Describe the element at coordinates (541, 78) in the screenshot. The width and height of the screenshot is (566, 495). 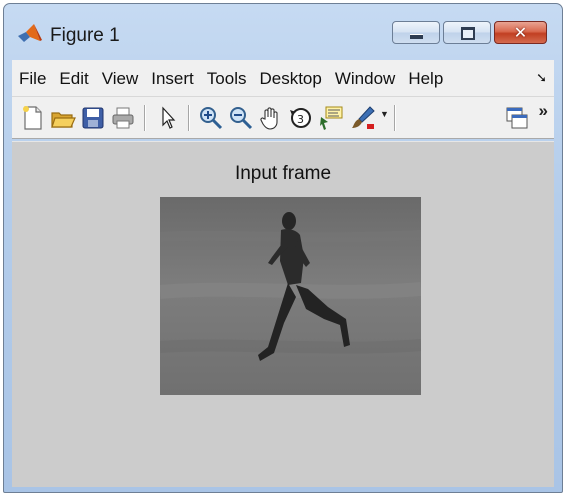
I see `chevron-more-icon: ➘` at that location.